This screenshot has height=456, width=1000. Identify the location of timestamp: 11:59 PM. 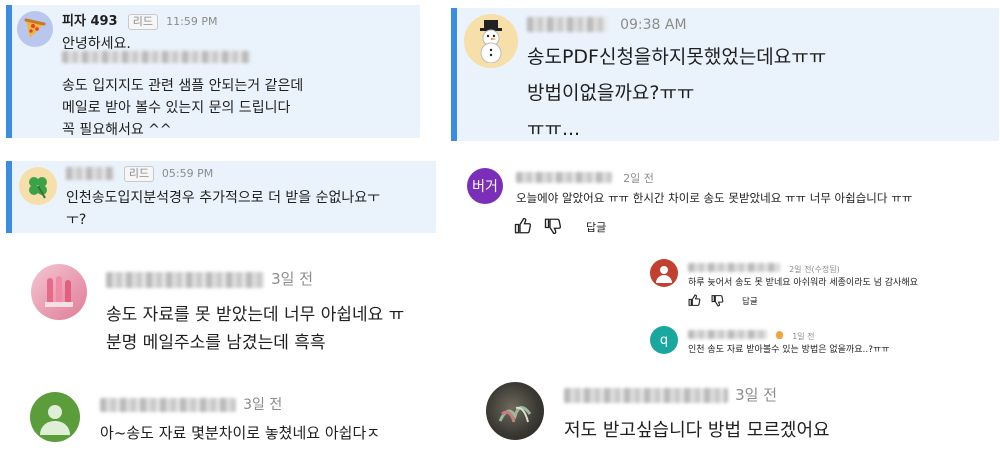
(191, 21).